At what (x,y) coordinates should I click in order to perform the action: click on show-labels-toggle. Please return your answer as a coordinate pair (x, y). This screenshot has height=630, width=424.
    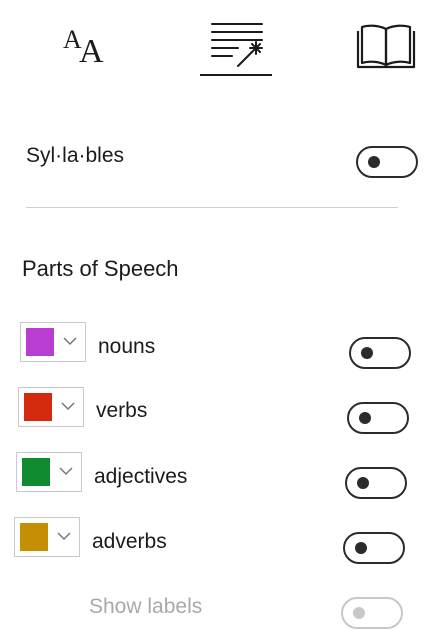
    Looking at the image, I should click on (372, 613).